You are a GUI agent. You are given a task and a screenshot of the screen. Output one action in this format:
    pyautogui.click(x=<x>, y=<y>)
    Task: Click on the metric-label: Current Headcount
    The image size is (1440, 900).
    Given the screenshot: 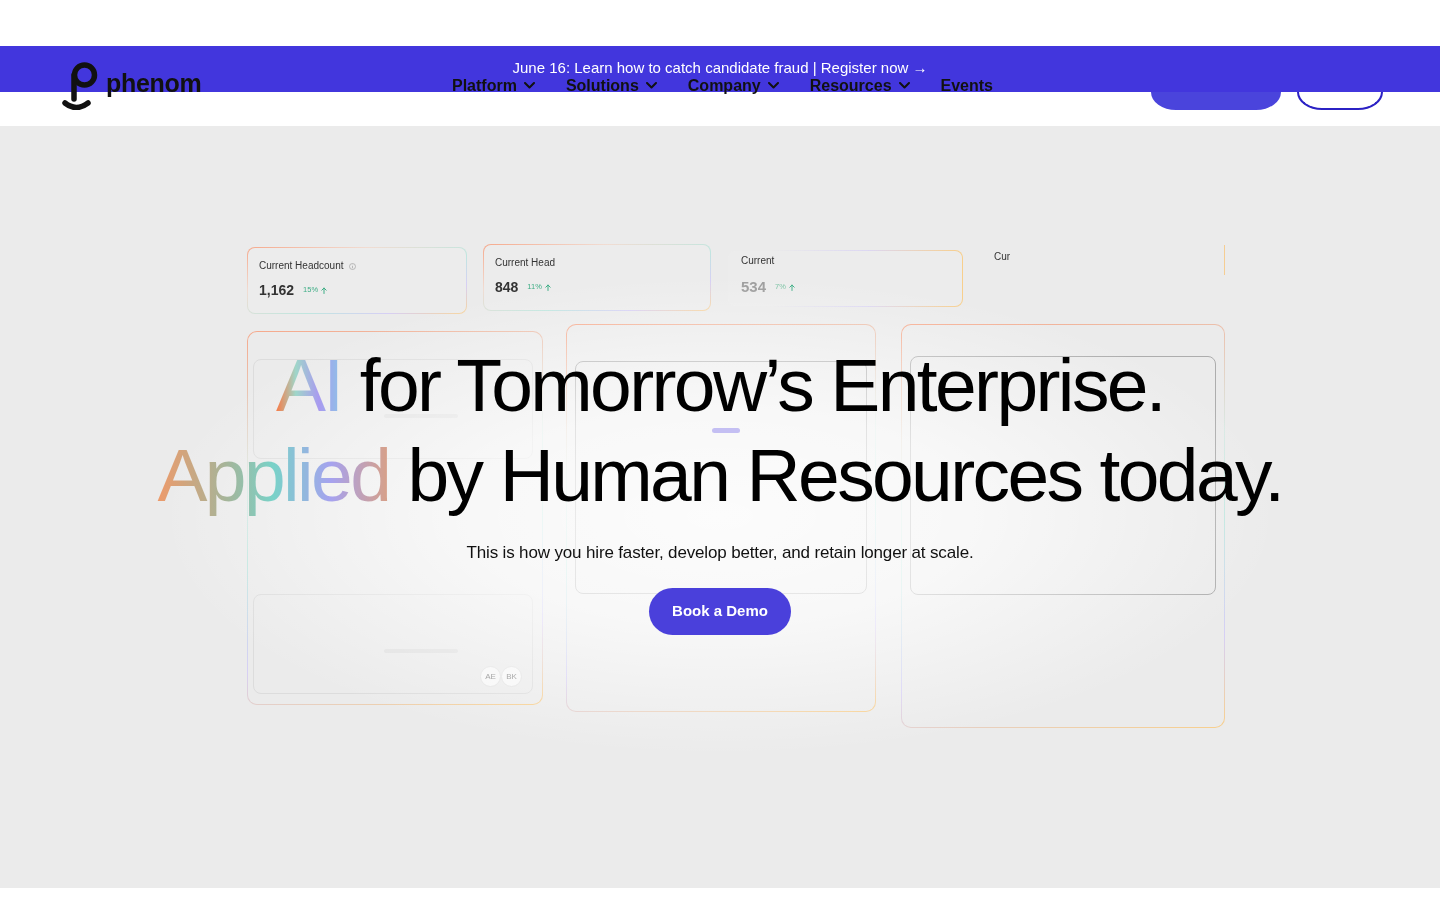 What is the action you would take?
    pyautogui.click(x=301, y=266)
    